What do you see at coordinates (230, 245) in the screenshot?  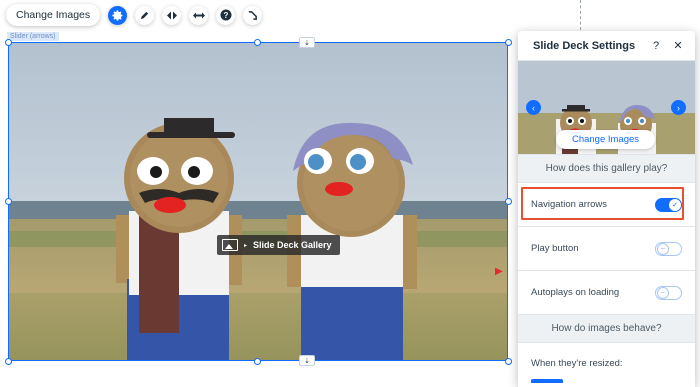 I see `image-icon` at bounding box center [230, 245].